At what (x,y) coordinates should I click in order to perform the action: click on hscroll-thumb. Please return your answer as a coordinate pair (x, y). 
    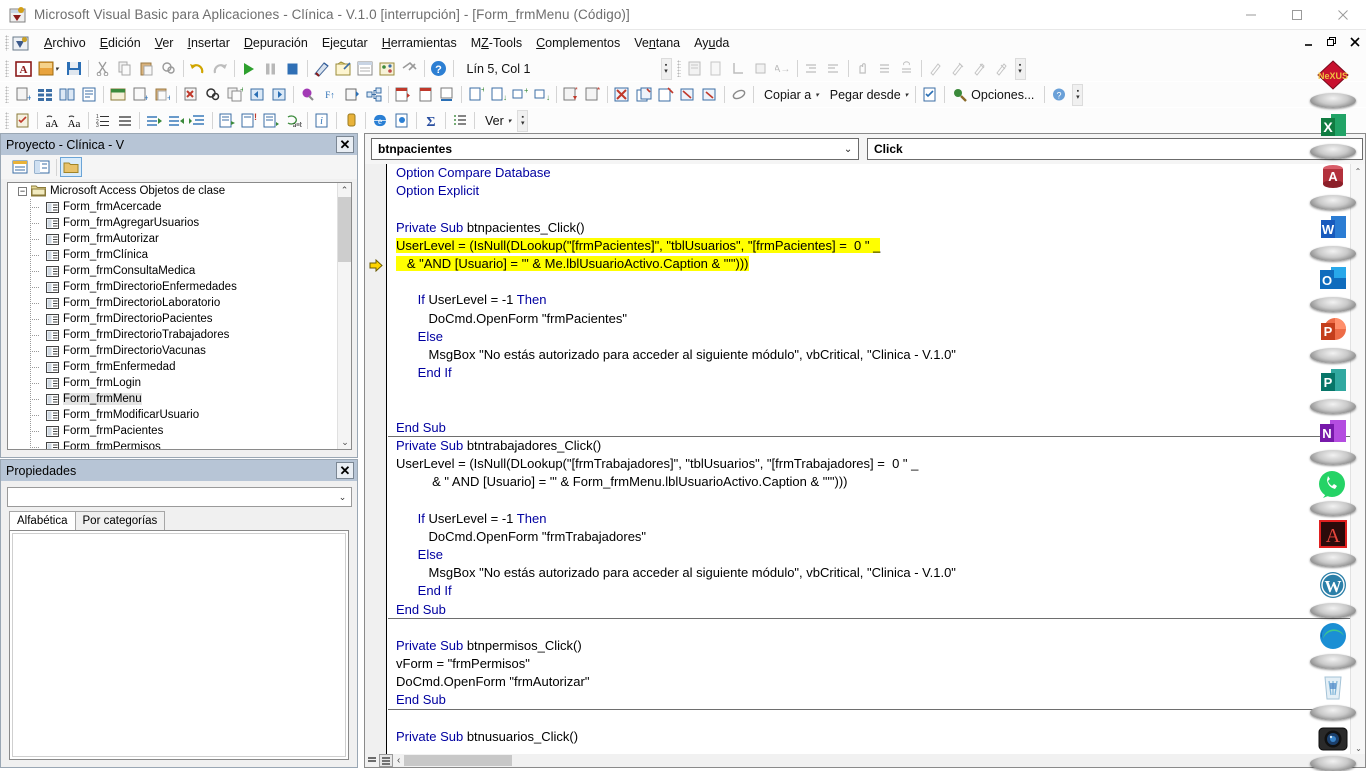
    Looking at the image, I should click on (458, 760).